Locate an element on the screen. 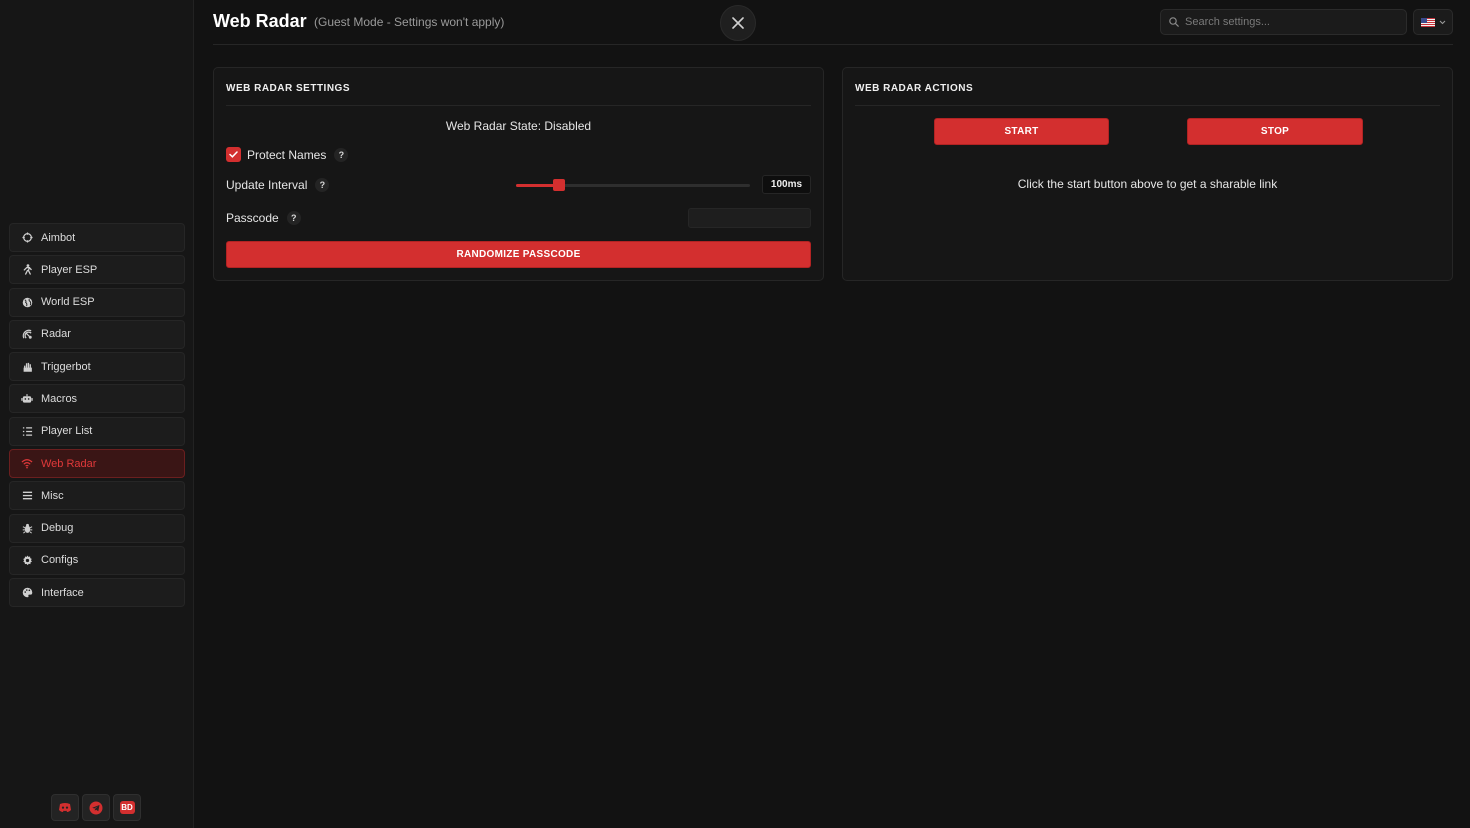 The image size is (1470, 828). page-subtitle: (Guest Mode - Settings won't apply) is located at coordinates (409, 22).